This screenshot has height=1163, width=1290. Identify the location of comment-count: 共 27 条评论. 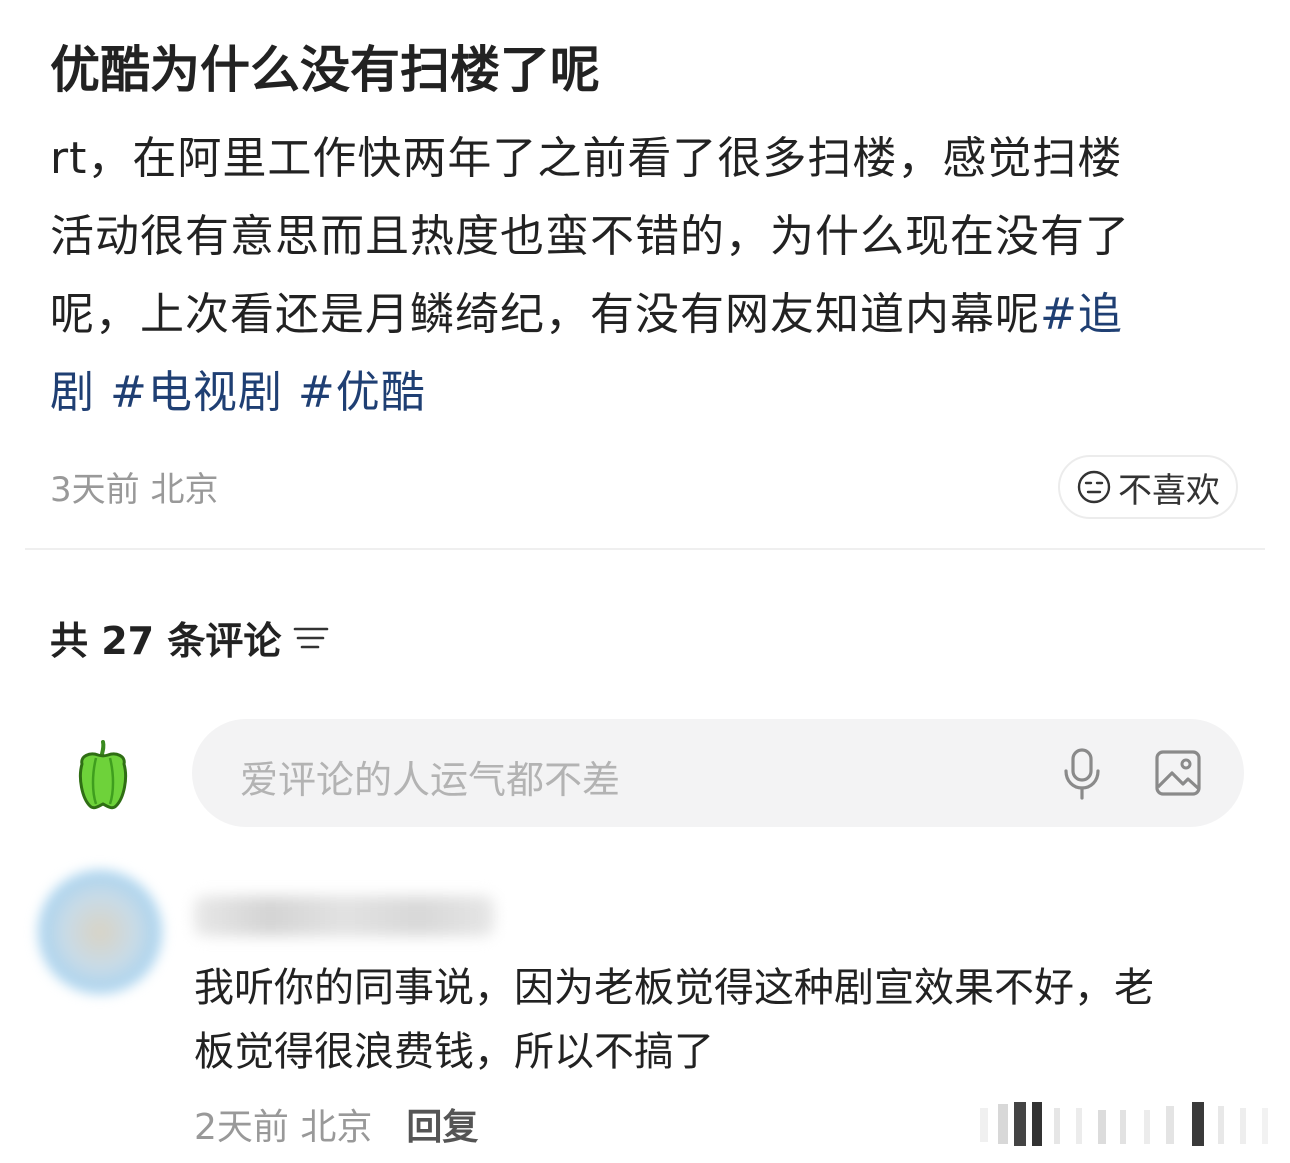
(166, 641).